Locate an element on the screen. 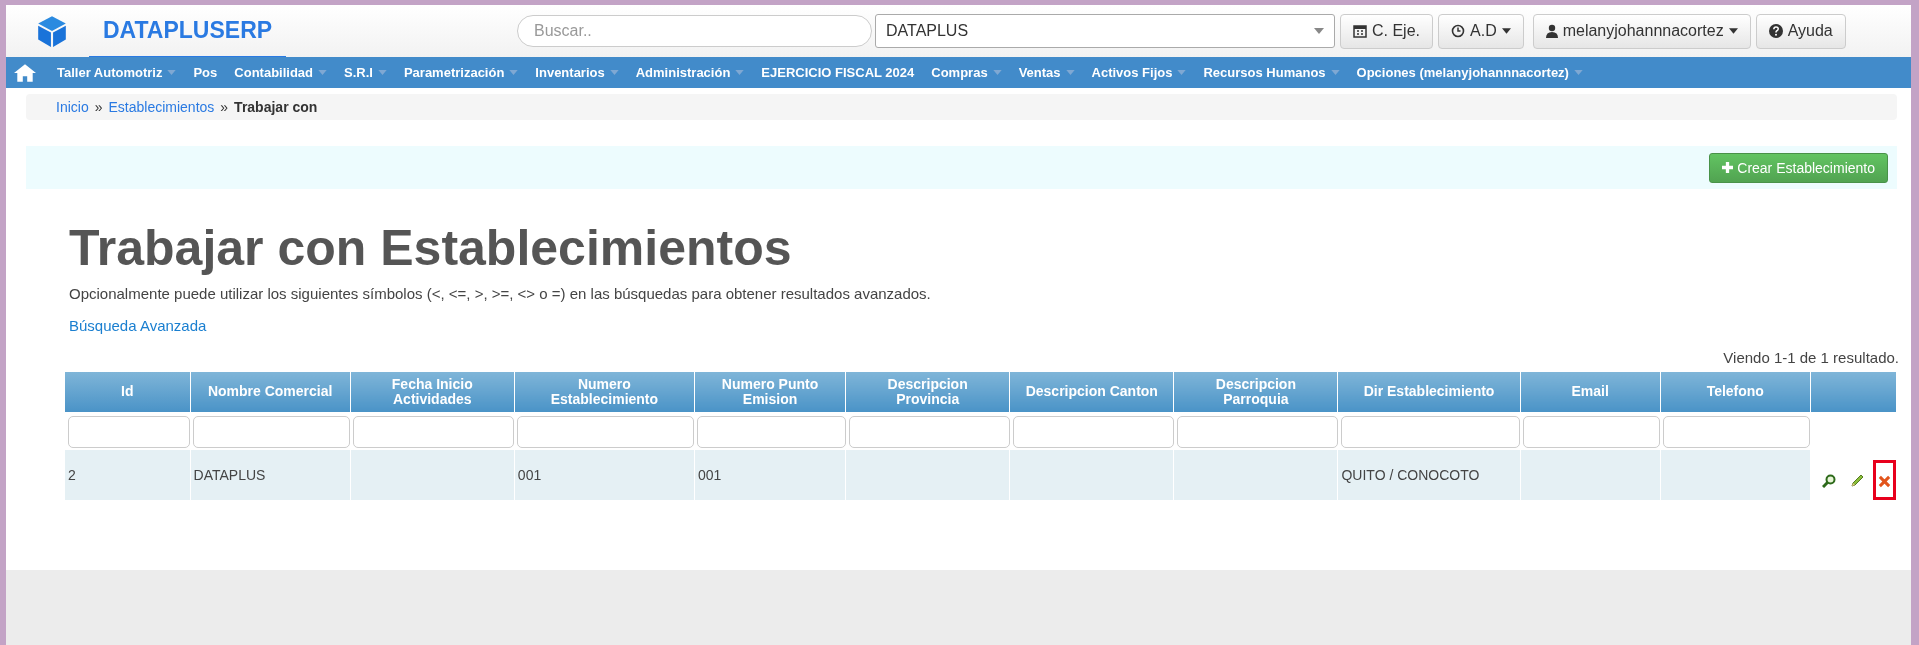 This screenshot has height=645, width=1919. column-header: Descripcion Parroquia is located at coordinates (1255, 392).